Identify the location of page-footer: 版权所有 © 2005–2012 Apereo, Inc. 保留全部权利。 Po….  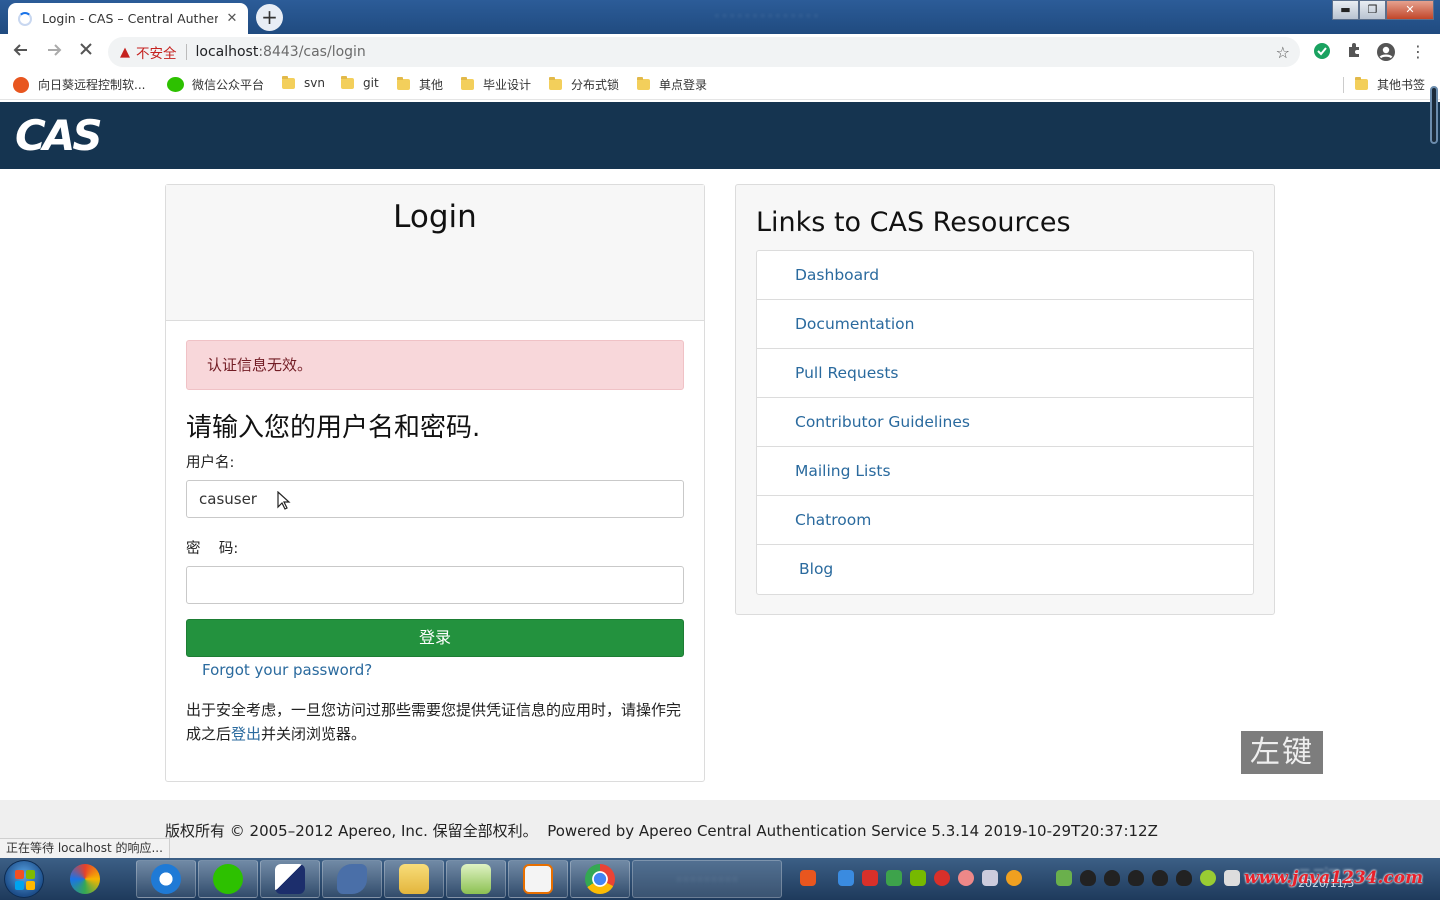
(720, 829).